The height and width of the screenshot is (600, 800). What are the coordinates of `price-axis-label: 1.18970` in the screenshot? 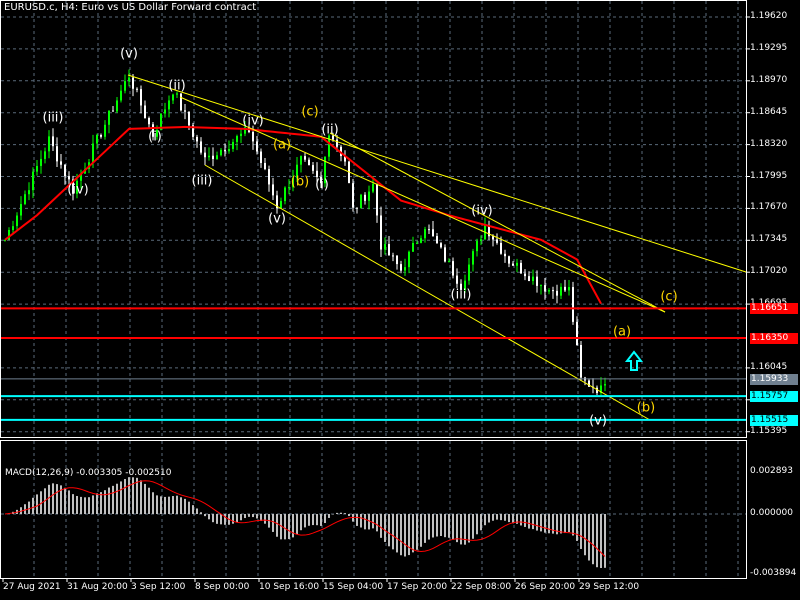 It's located at (769, 79).